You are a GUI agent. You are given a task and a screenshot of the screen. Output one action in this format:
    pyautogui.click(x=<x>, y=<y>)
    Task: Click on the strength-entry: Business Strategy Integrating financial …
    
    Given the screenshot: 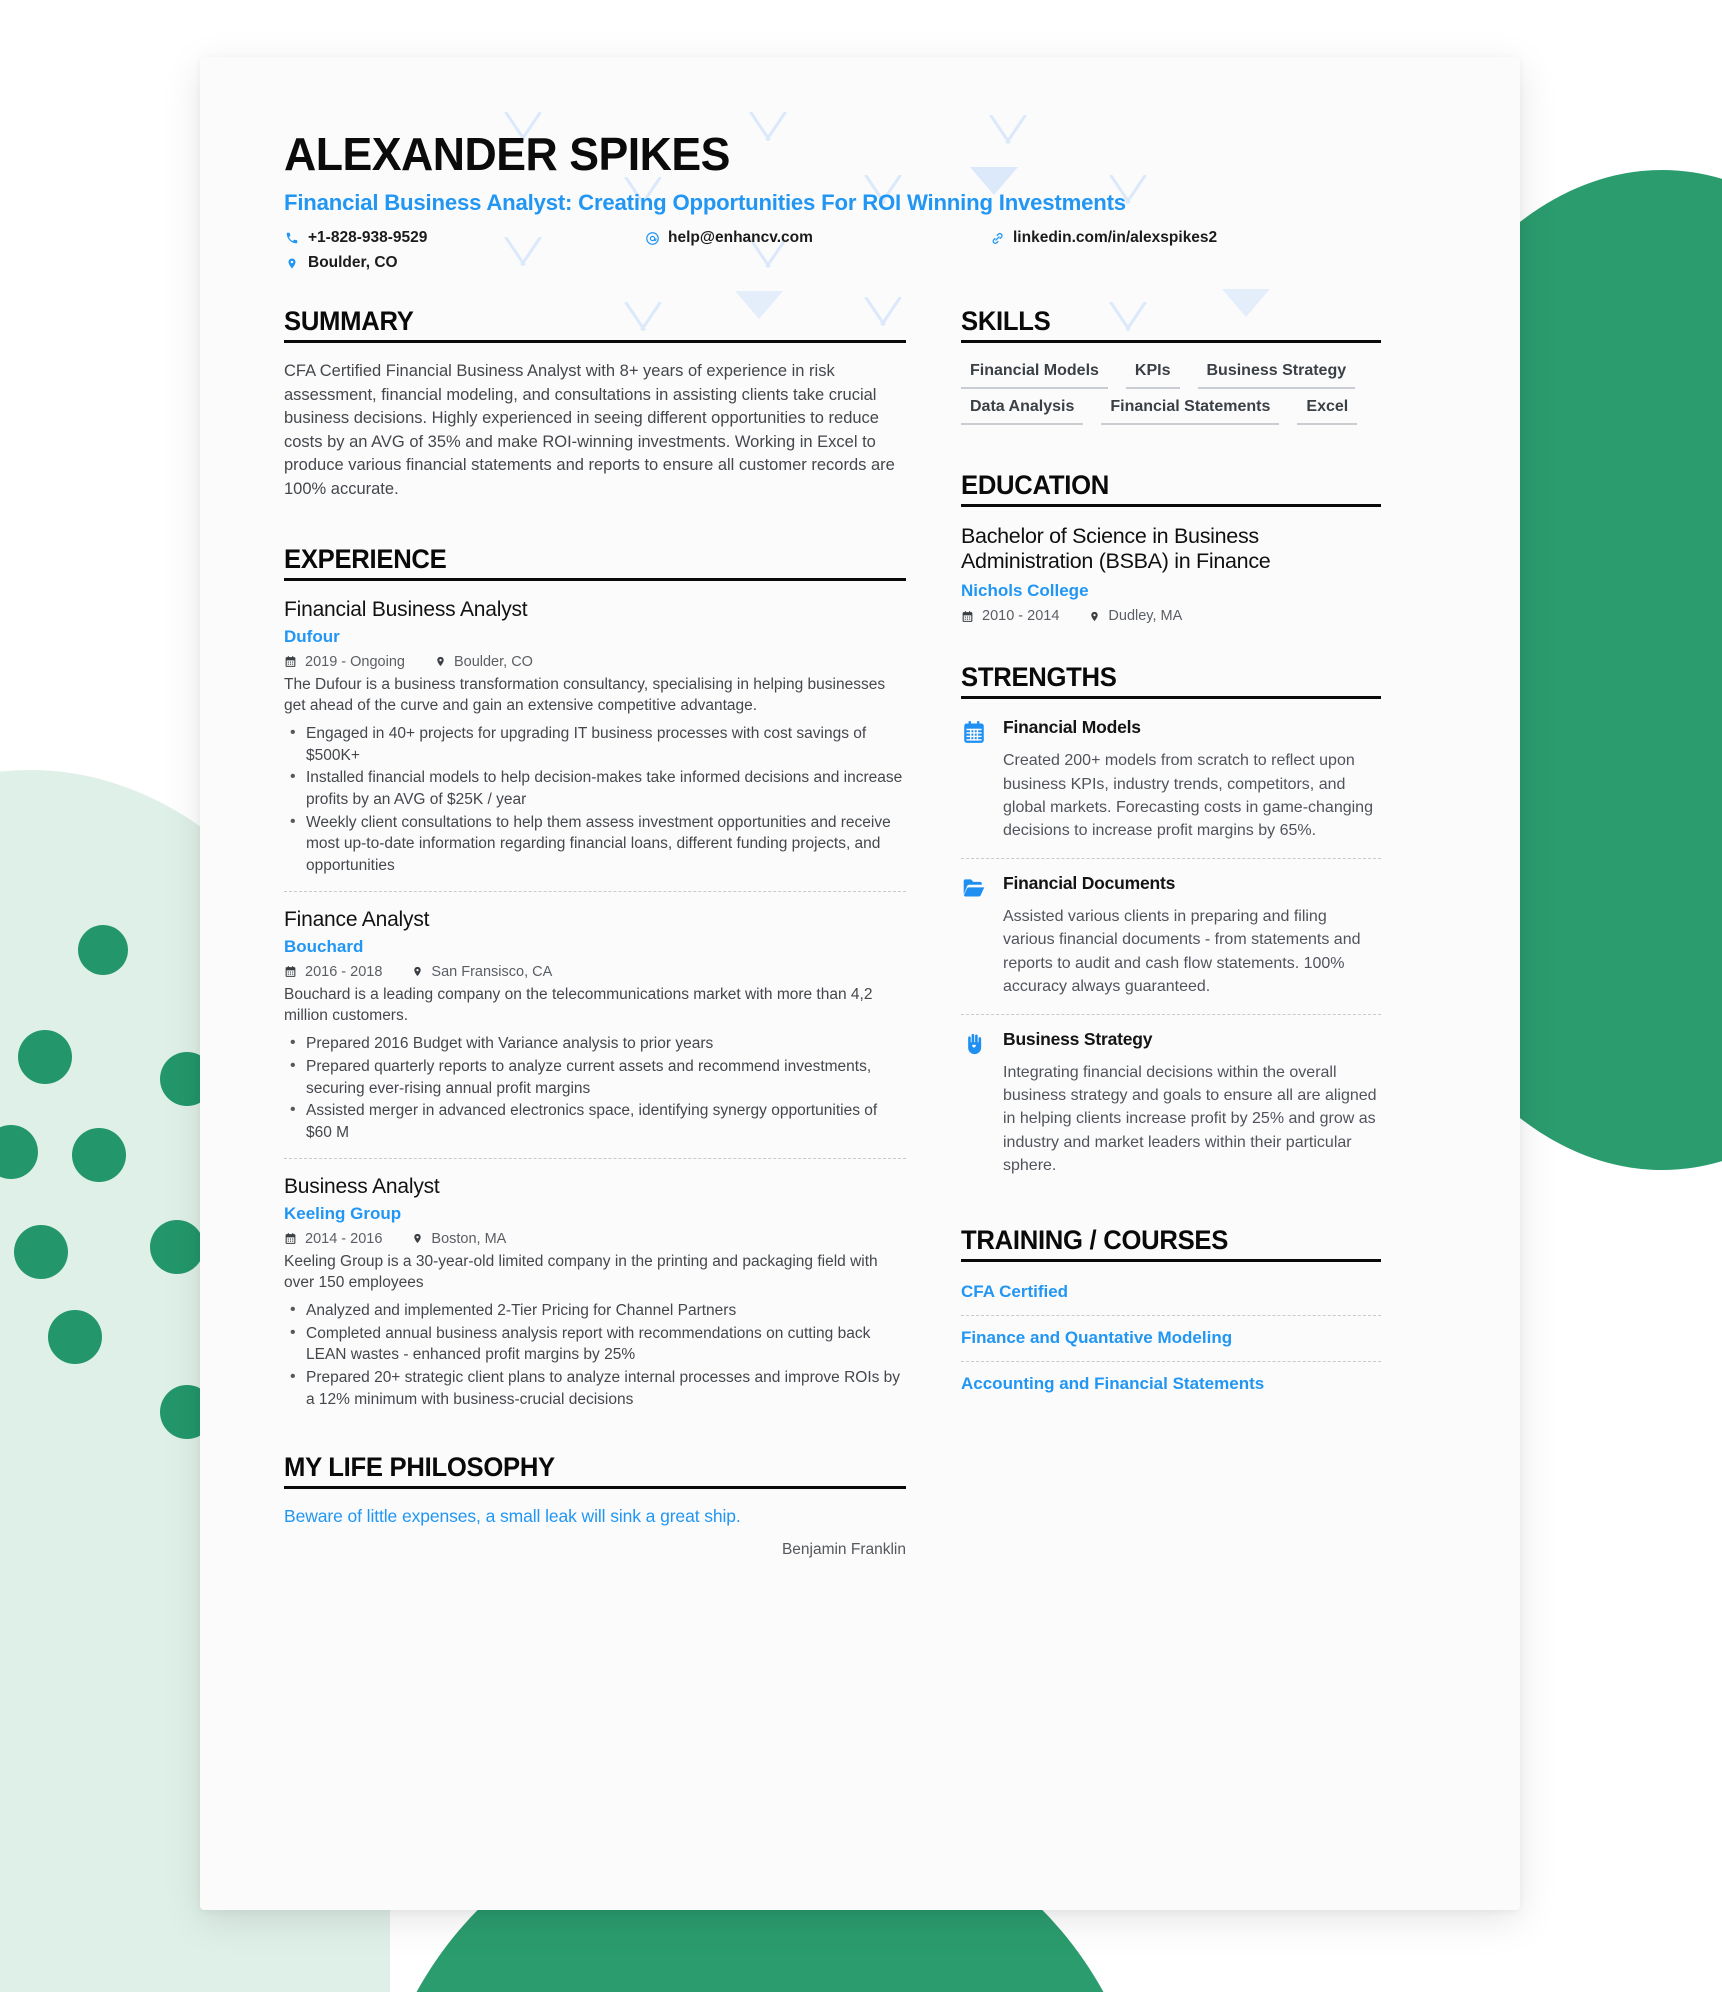 What is the action you would take?
    pyautogui.click(x=1171, y=1103)
    